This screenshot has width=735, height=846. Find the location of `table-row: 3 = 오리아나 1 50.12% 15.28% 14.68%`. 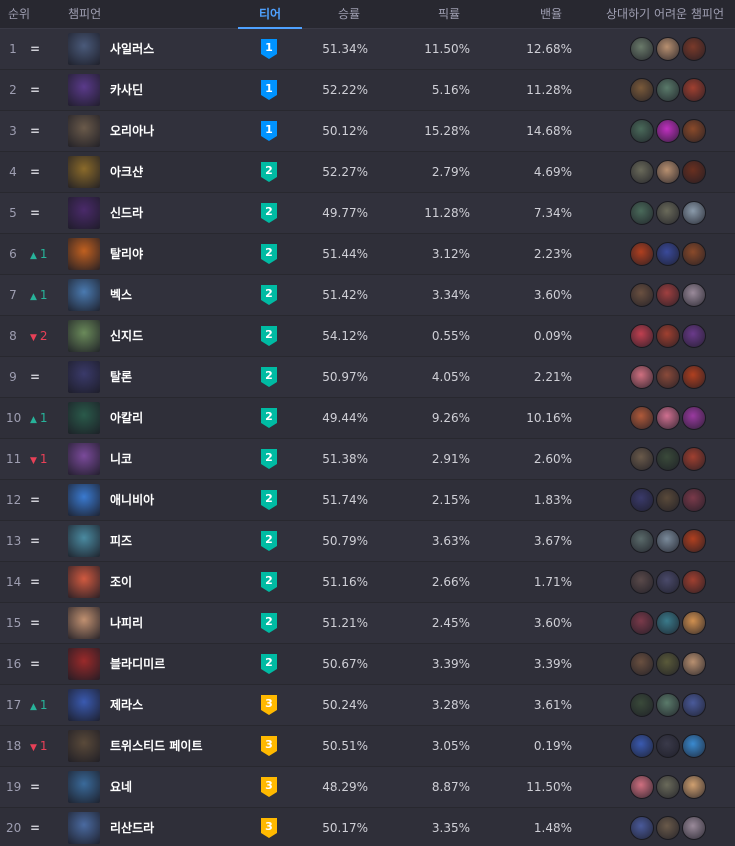

table-row: 3 = 오리아나 1 50.12% 15.28% 14.68% is located at coordinates (367, 131).